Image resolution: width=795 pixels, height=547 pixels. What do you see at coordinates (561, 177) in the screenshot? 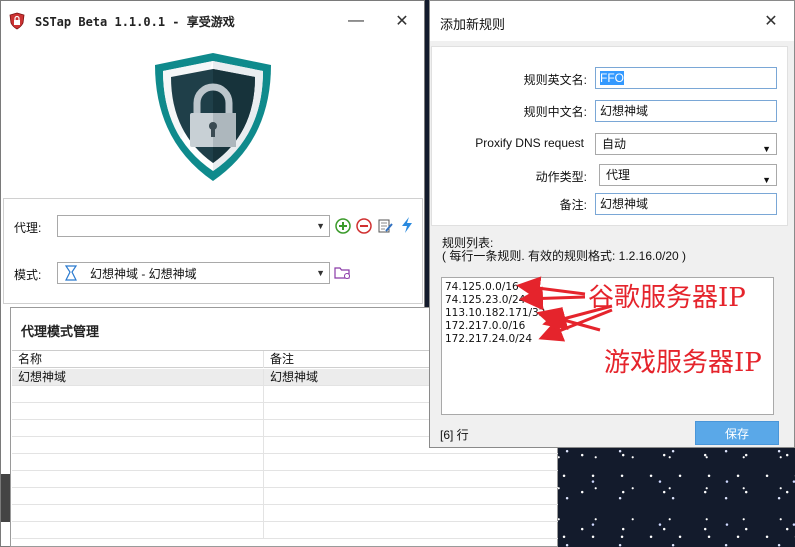
I see `action-label: 动作类型:` at bounding box center [561, 177].